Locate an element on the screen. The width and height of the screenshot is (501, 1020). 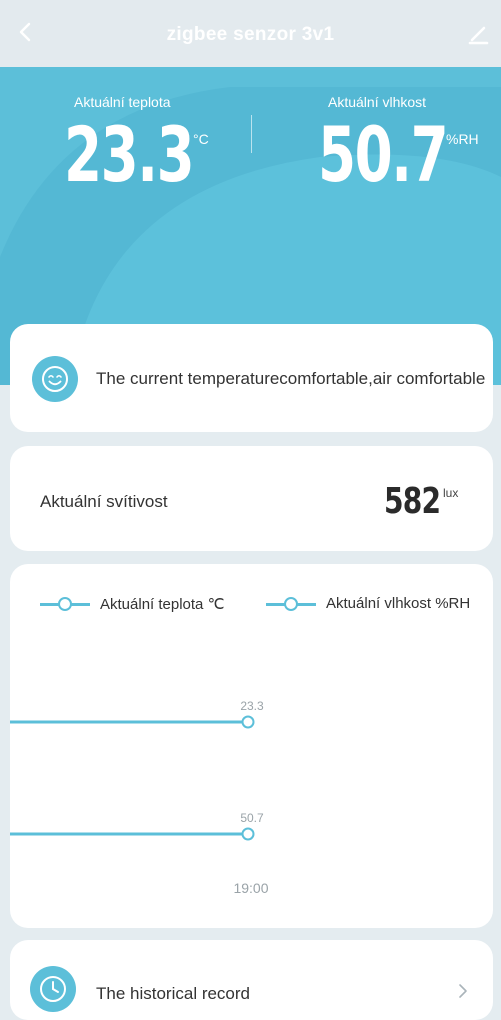
pencil-icon is located at coordinates (478, 34).